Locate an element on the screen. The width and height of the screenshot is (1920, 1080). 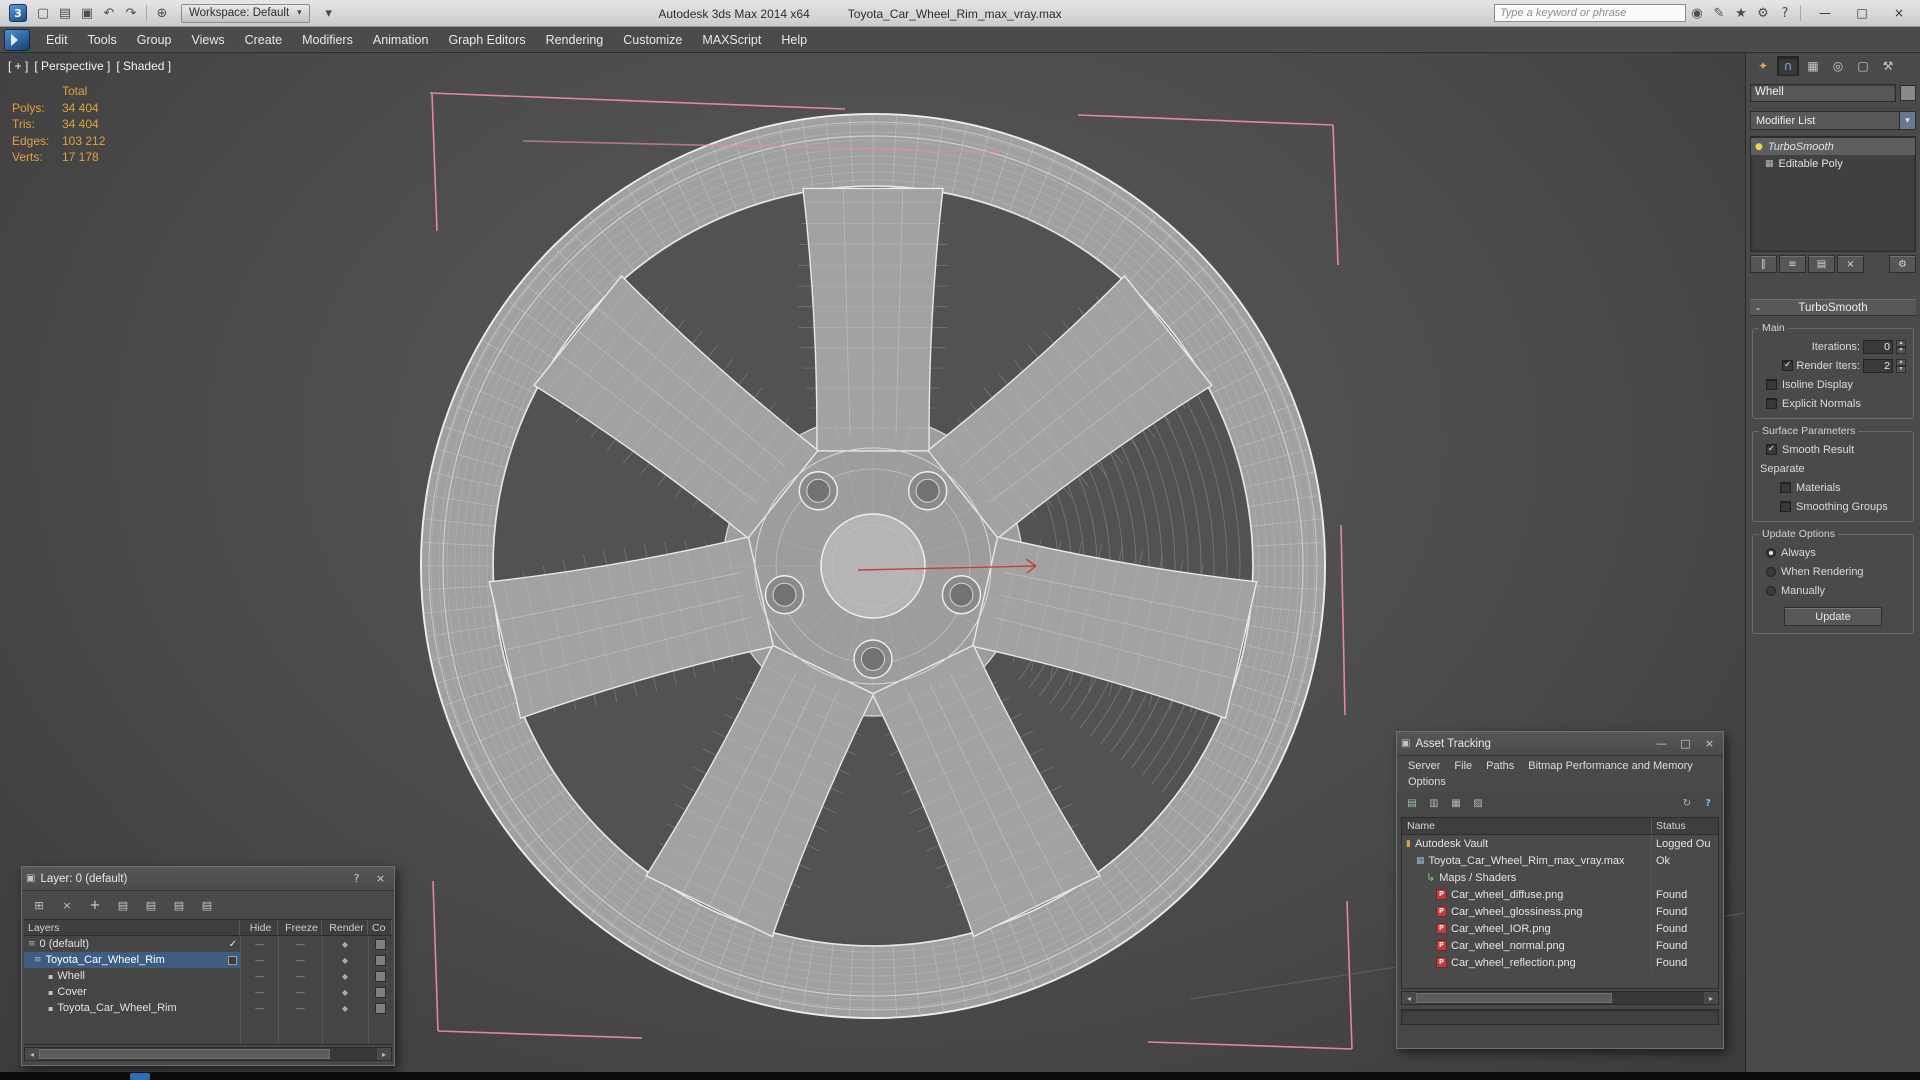
create-tab: ✦ is located at coordinates (1763, 66).